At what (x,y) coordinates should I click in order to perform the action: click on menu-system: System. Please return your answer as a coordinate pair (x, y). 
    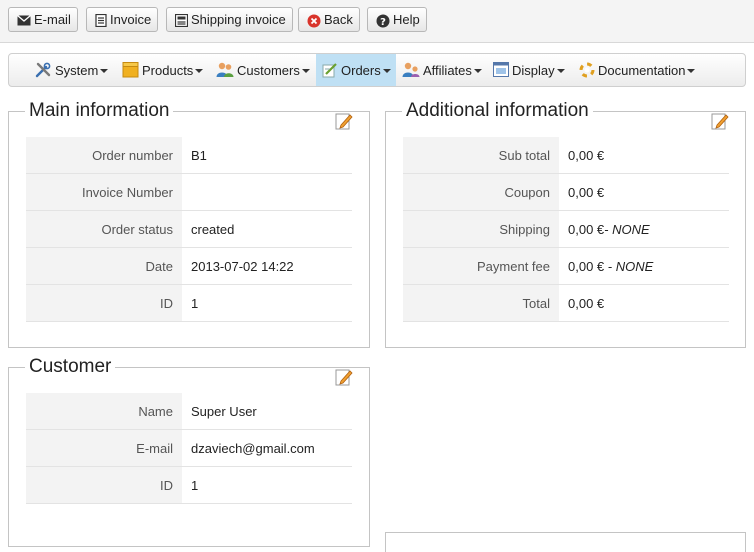
    Looking at the image, I should click on (71, 70).